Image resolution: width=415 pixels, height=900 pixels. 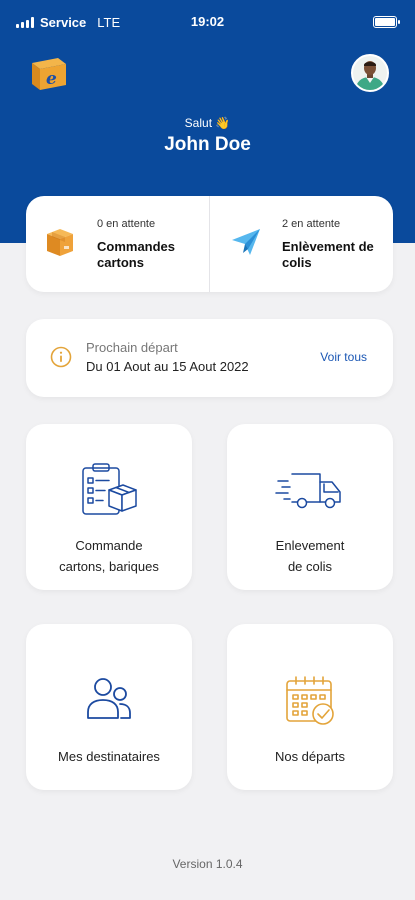 I want to click on stat-enlevement-colis: 2 en attente Enlèvement de colis, so click(x=301, y=244).